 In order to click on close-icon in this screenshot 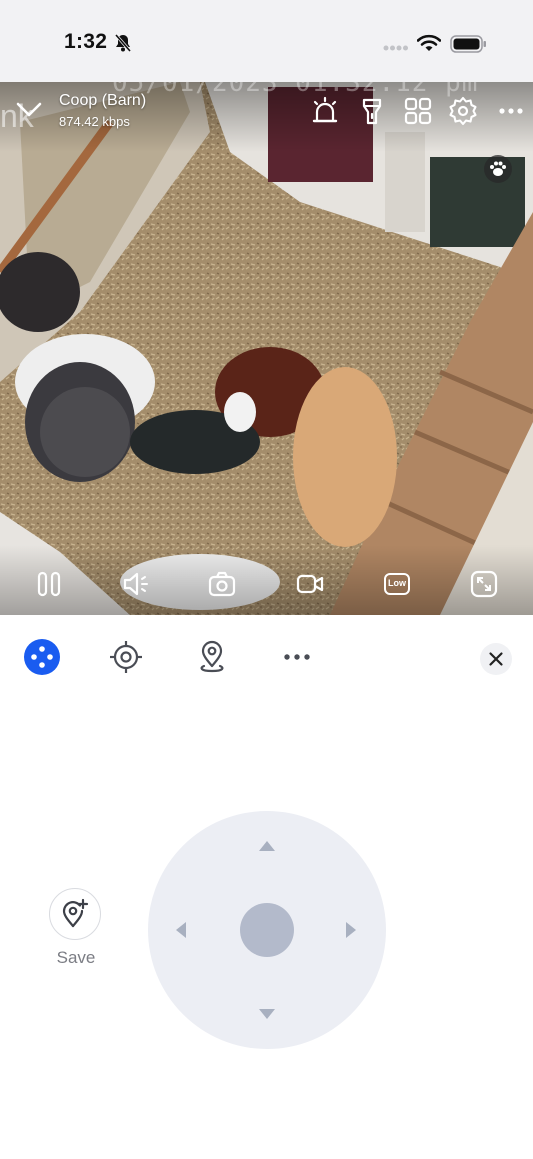, I will do `click(496, 659)`.